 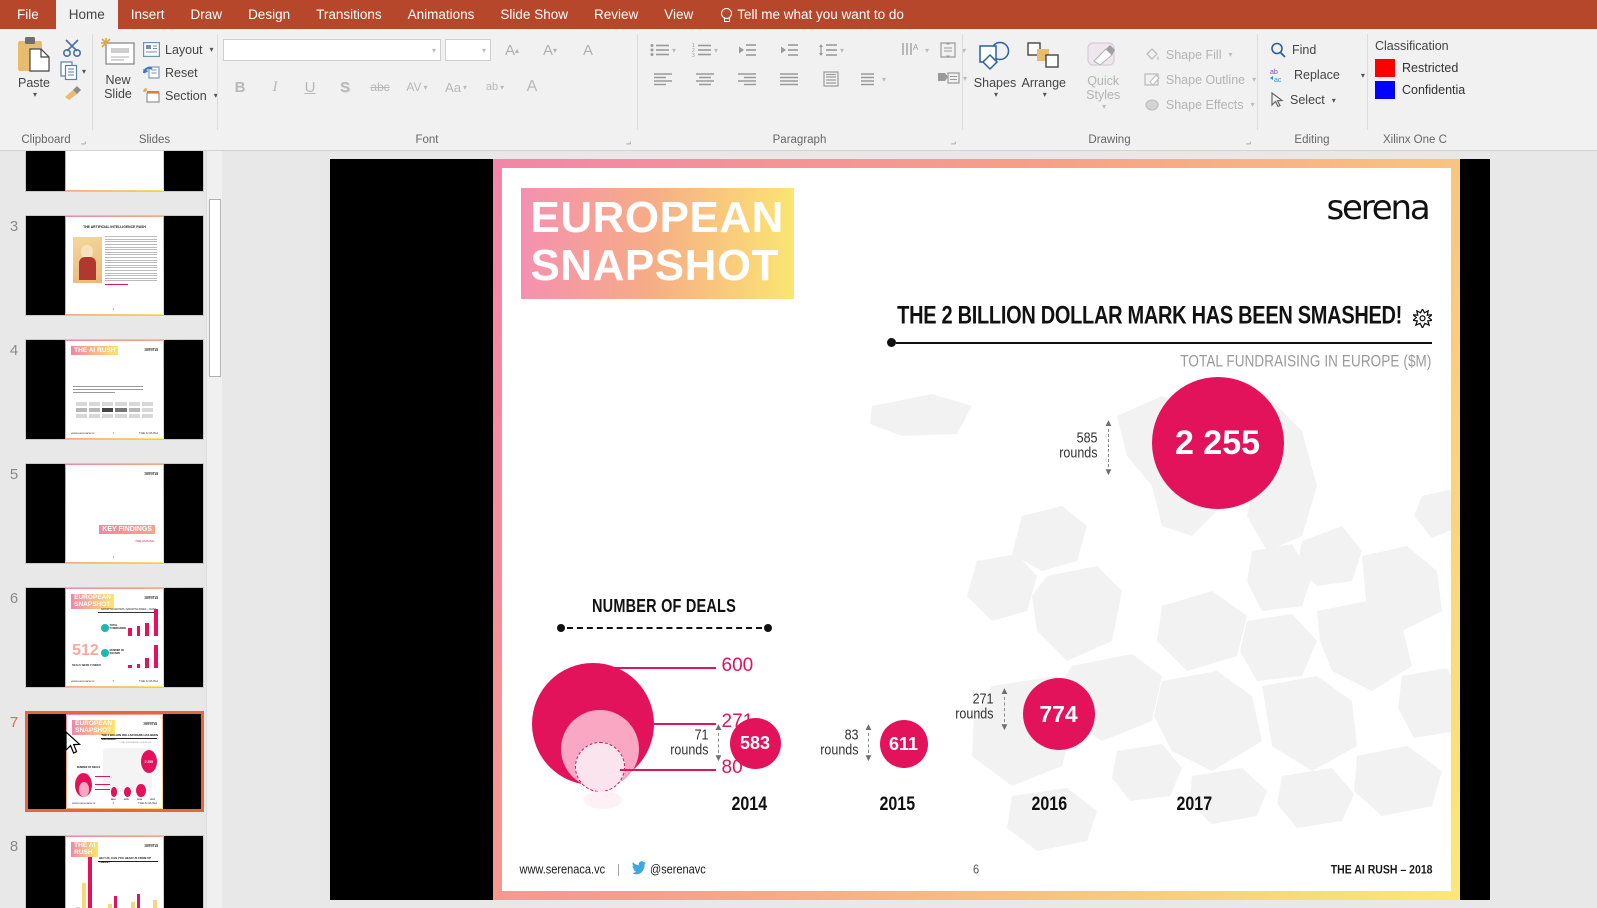 What do you see at coordinates (84, 71) in the screenshot?
I see `copy-dropdown-caret: ▾` at bounding box center [84, 71].